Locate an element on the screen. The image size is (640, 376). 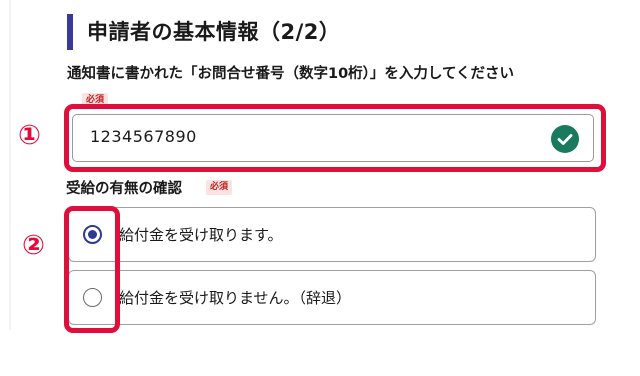
annotation-marker-2: ② is located at coordinates (33, 245).